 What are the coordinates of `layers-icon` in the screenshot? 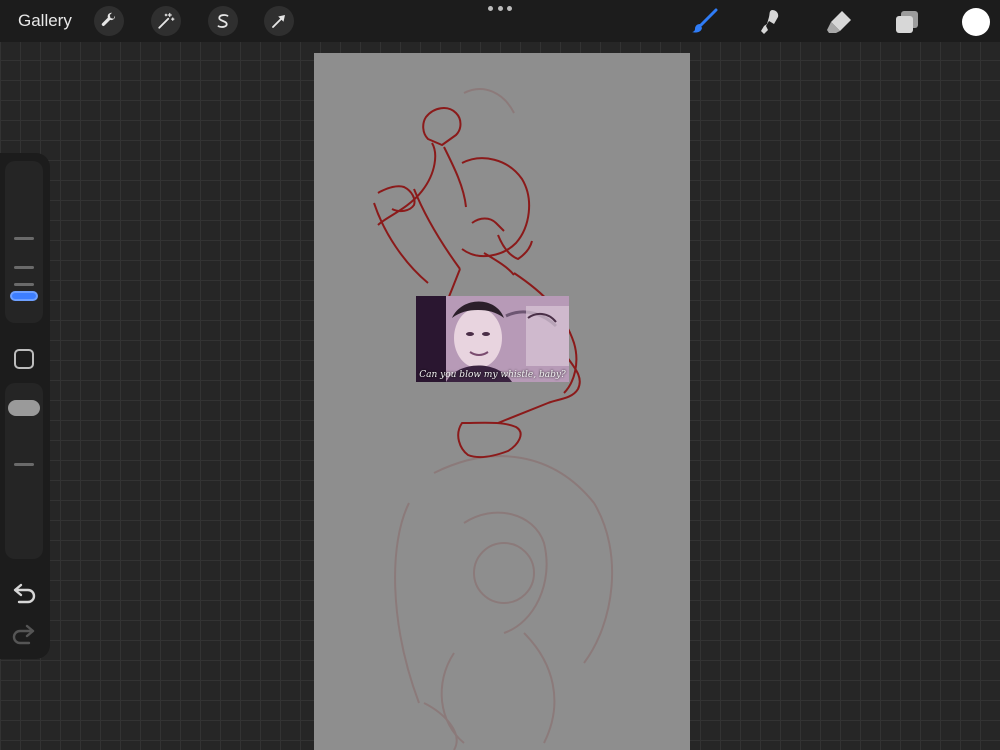 It's located at (907, 22).